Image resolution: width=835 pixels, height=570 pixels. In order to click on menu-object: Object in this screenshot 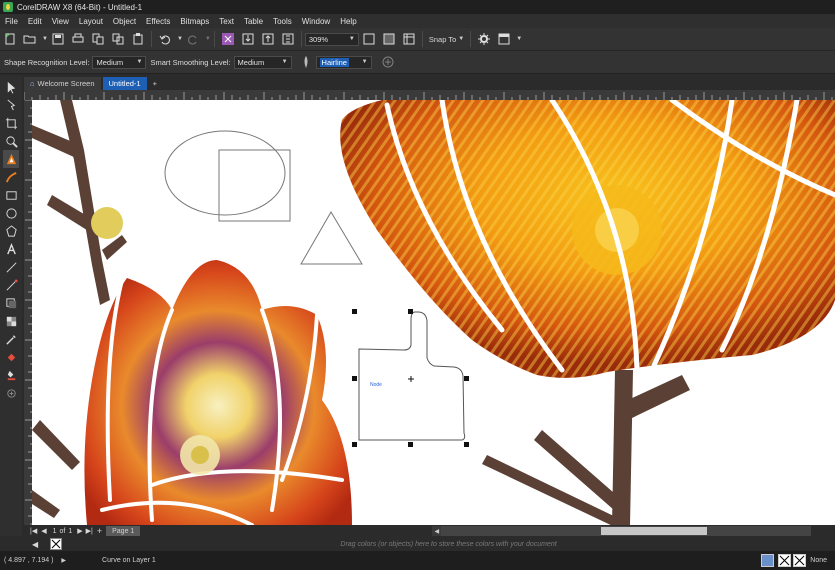, I will do `click(124, 21)`.